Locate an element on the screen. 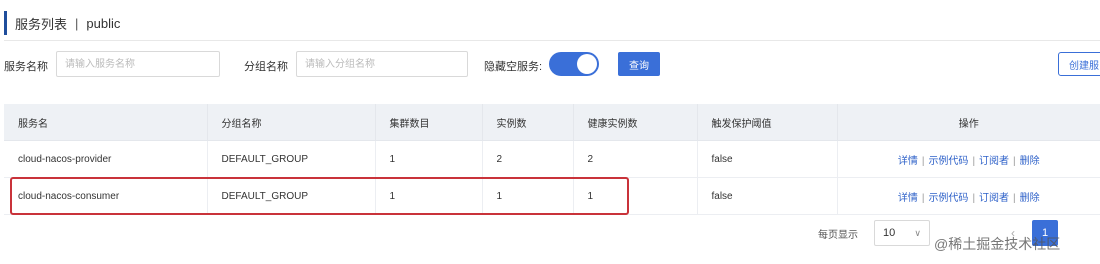 Image resolution: width=1100 pixels, height=264 pixels. column-header-instance-count: 实例数 is located at coordinates (528, 122).